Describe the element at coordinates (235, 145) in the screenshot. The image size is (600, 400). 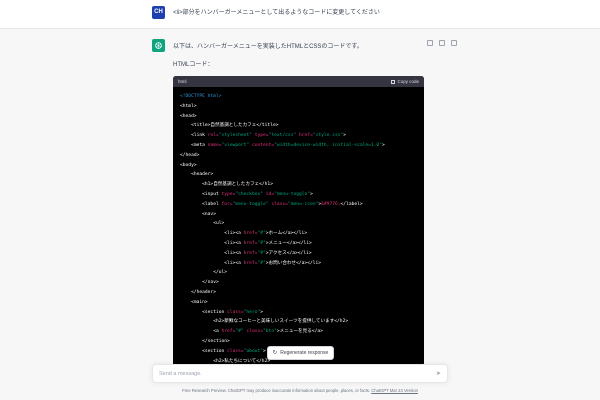
I see `code-token: "viewport"` at that location.